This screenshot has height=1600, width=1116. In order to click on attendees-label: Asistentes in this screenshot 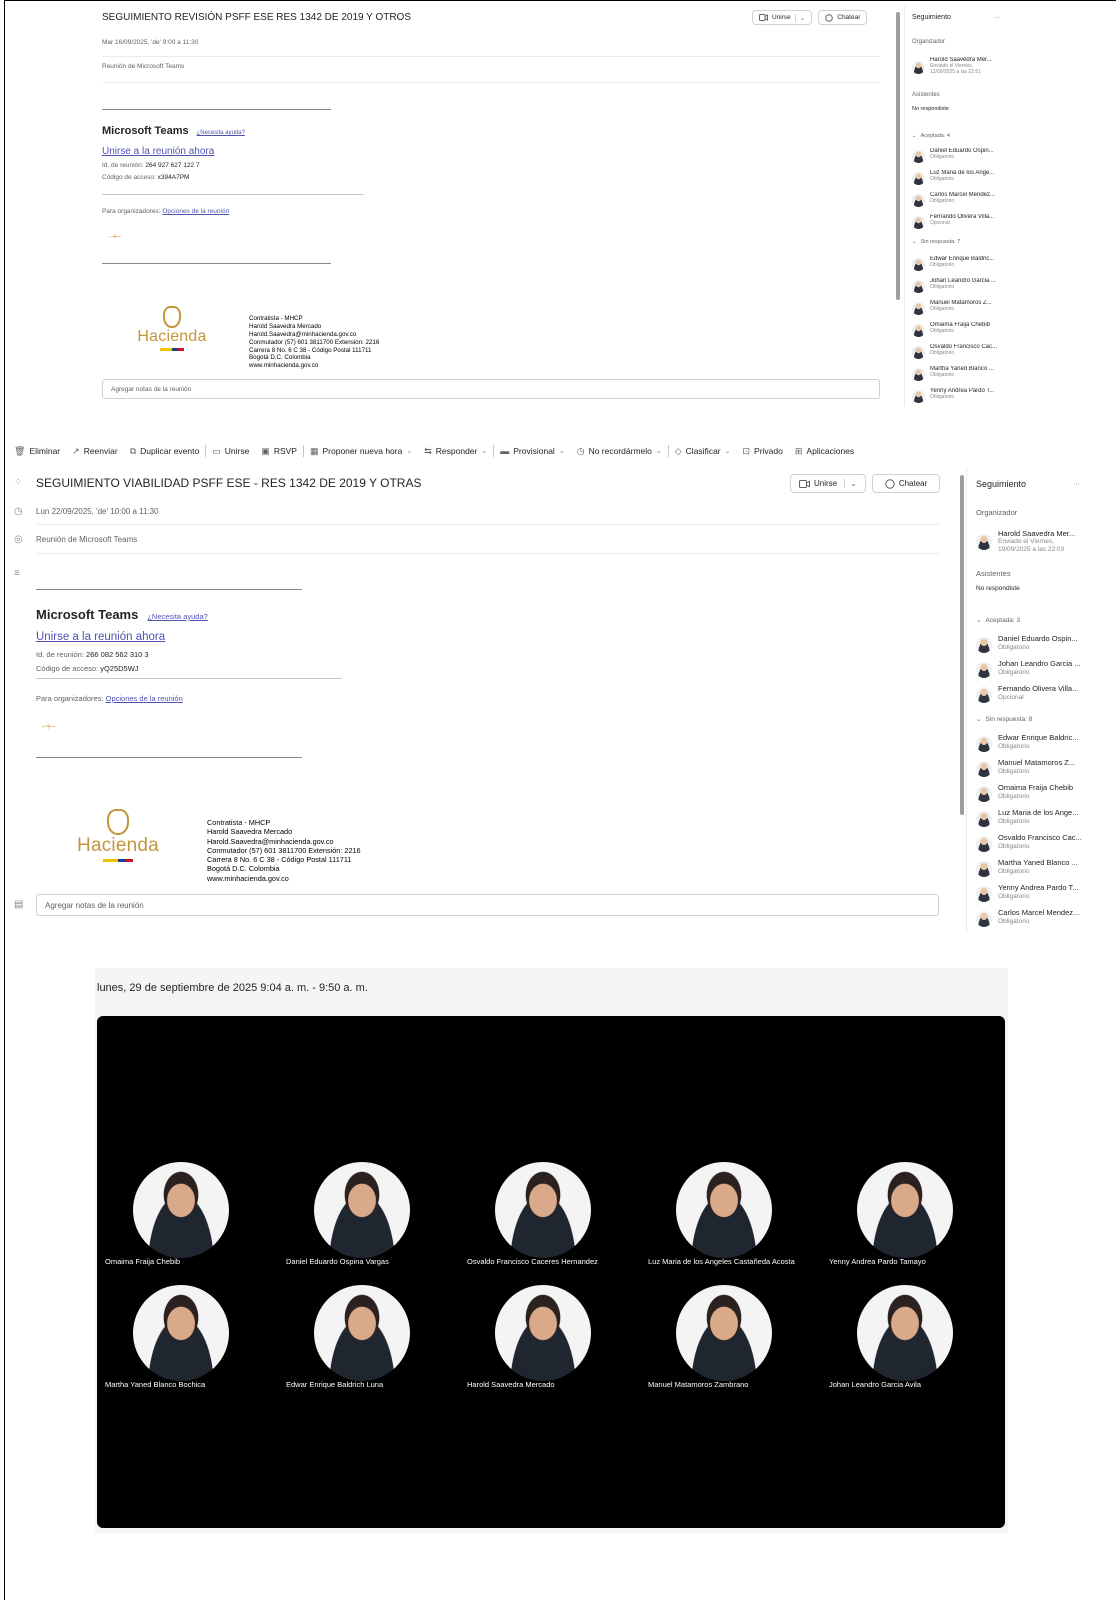, I will do `click(993, 573)`.